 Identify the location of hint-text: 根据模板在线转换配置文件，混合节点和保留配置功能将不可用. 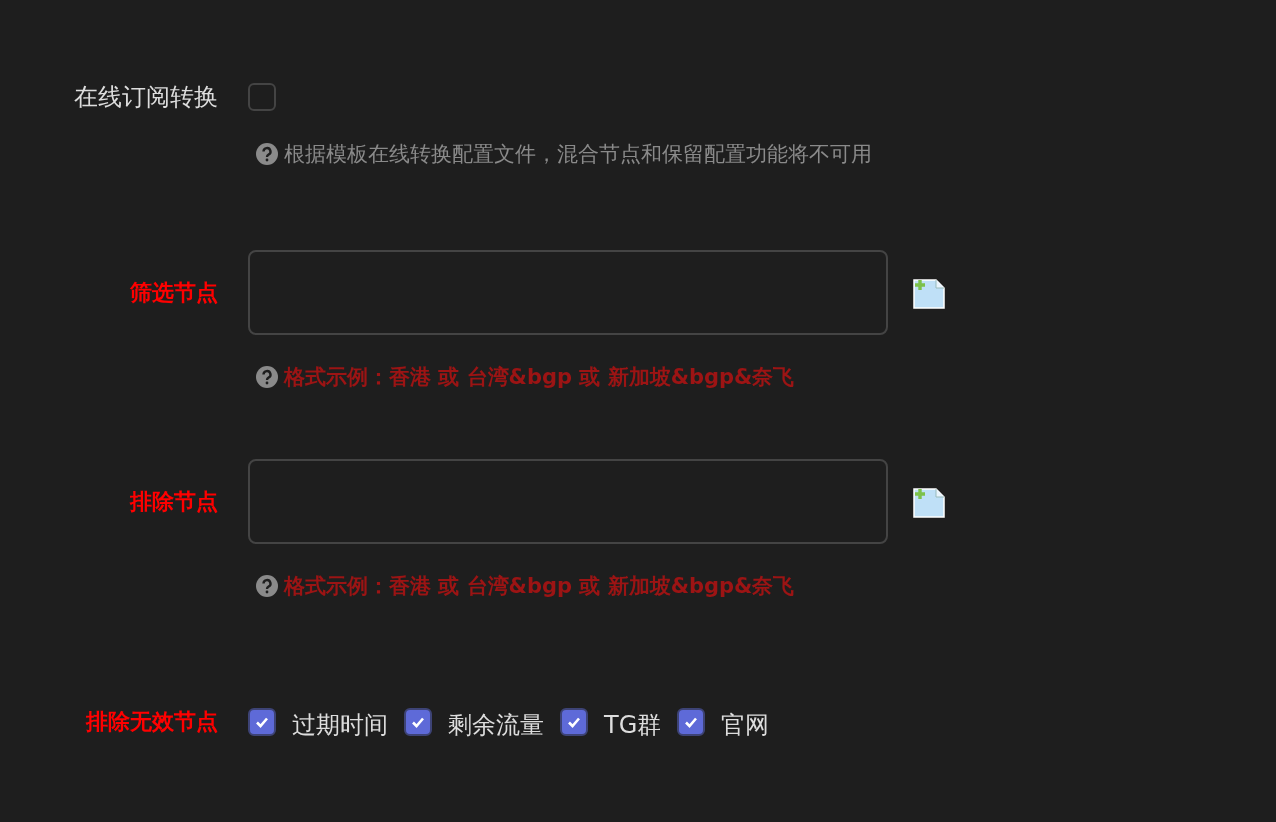
(578, 154).